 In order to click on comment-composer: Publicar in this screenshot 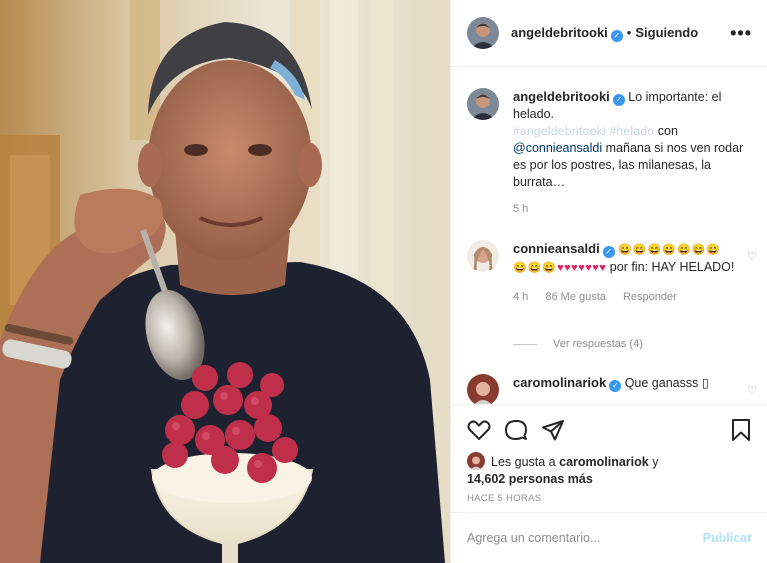, I will do `click(609, 537)`.